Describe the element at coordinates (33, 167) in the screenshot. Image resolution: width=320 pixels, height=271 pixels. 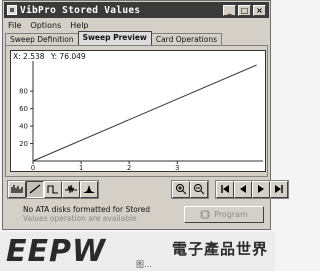
I see `x-tick-label: 0` at that location.